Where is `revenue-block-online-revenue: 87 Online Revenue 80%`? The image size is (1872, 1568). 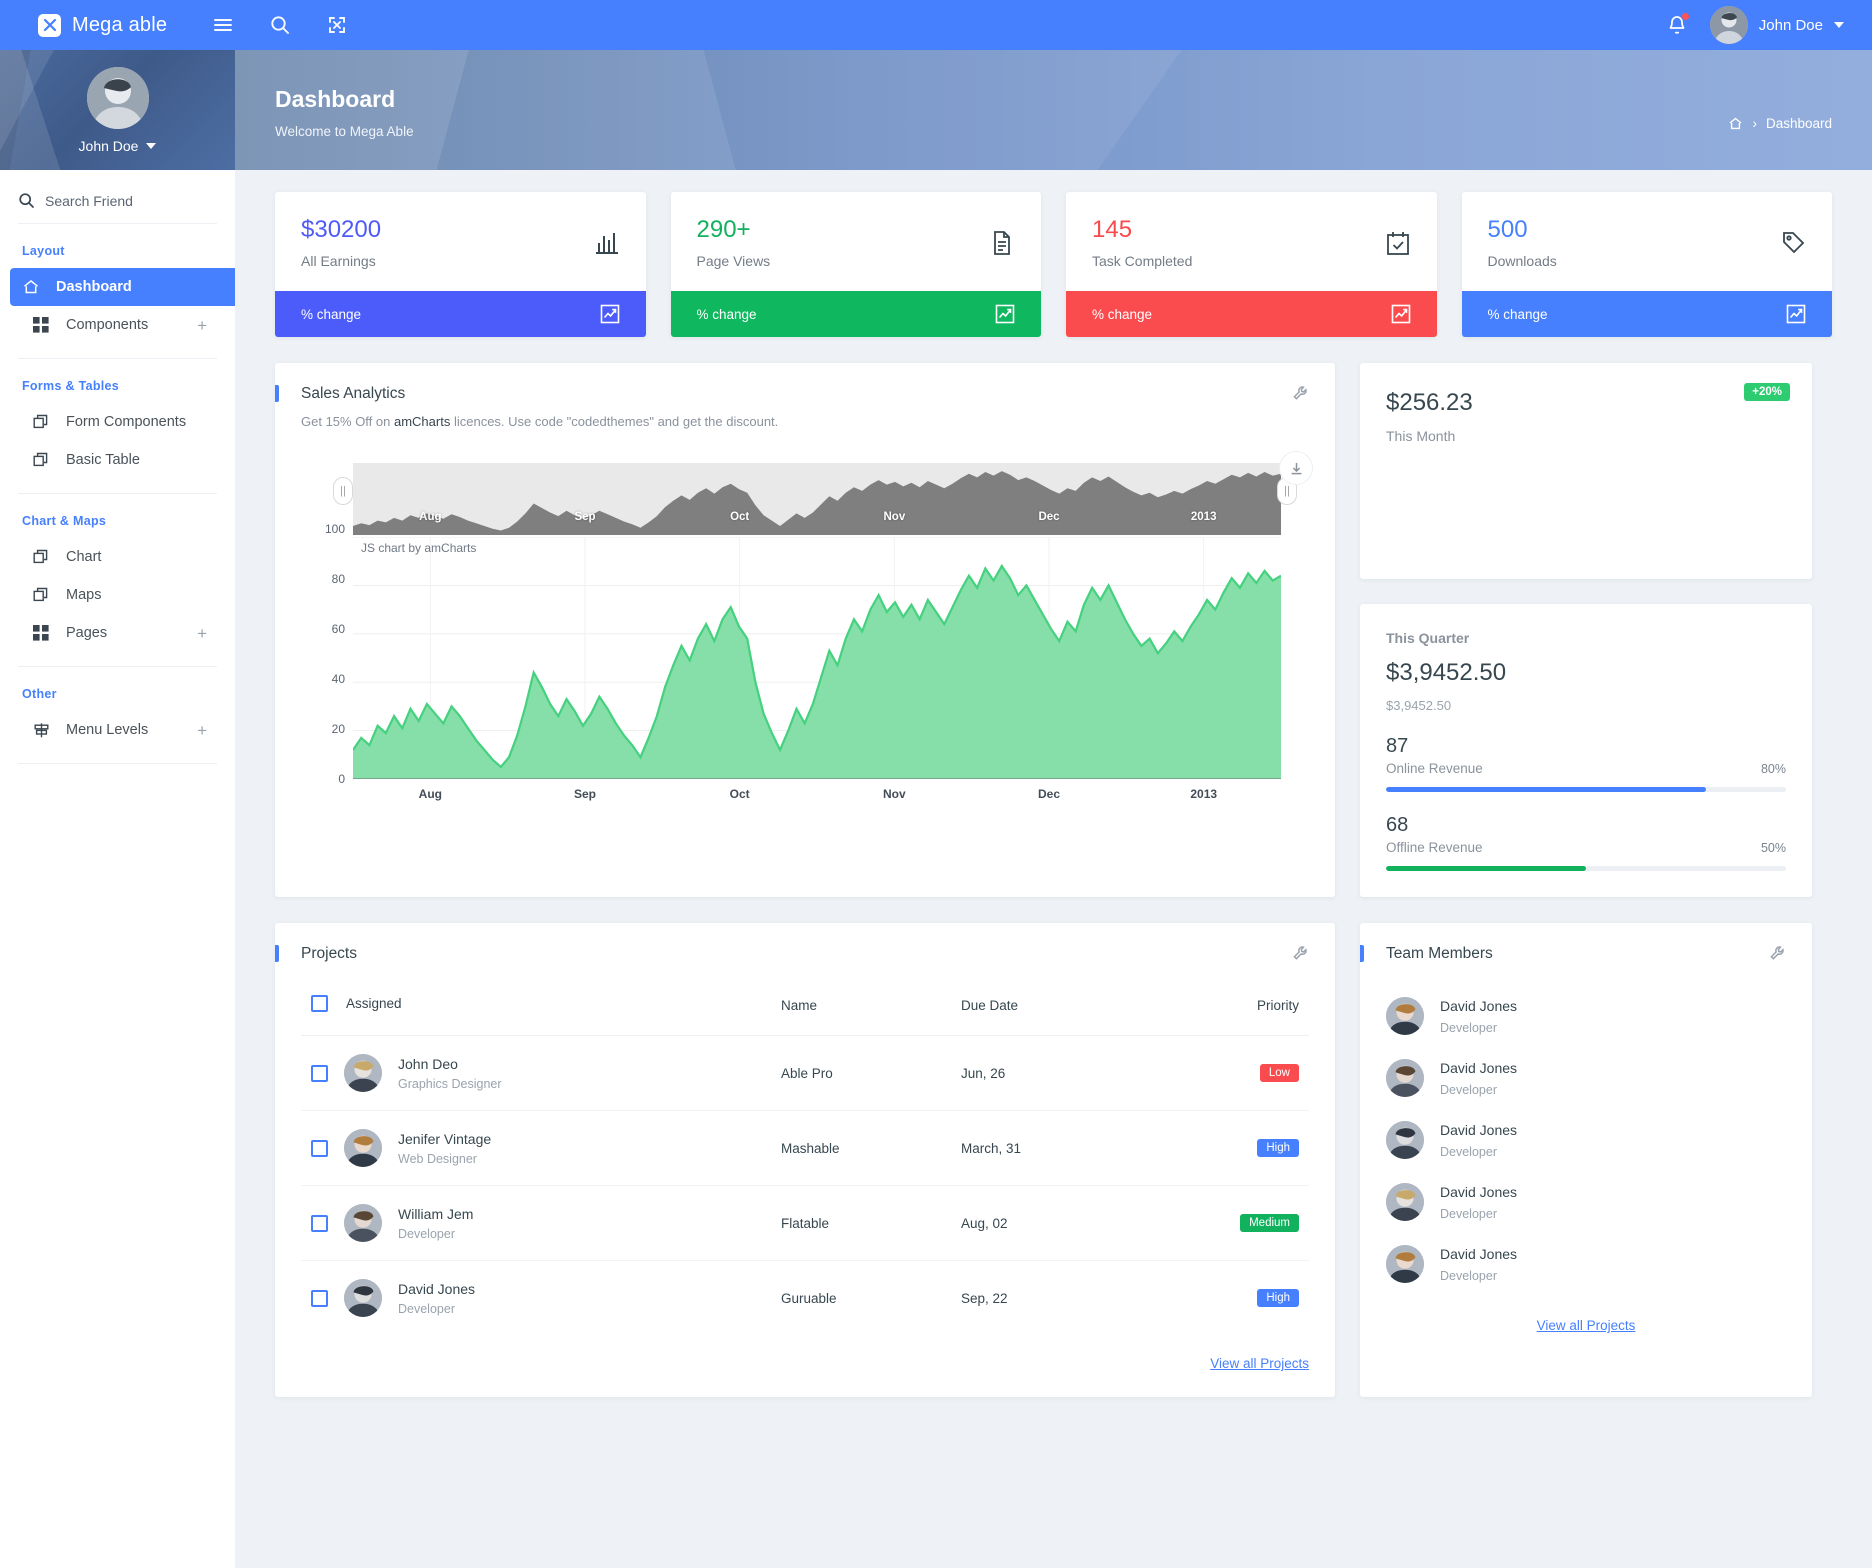
revenue-block-online-revenue: 87 Online Revenue 80% is located at coordinates (1586, 763).